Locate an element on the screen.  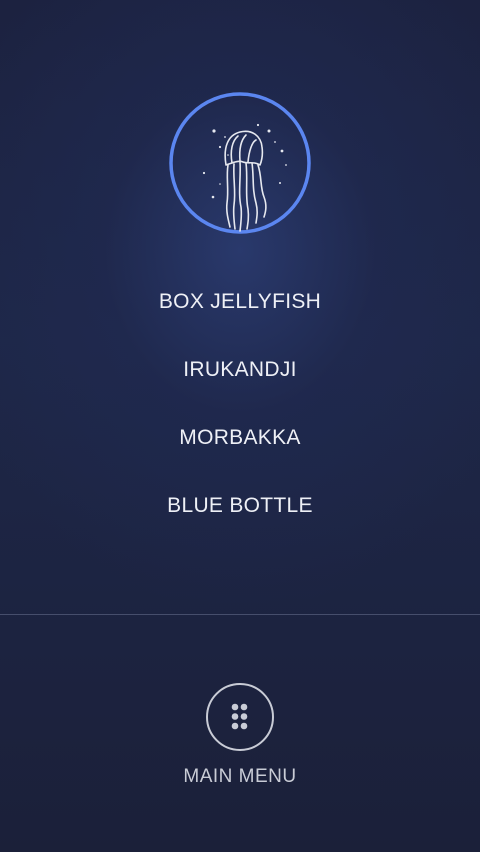
divider is located at coordinates (240, 614).